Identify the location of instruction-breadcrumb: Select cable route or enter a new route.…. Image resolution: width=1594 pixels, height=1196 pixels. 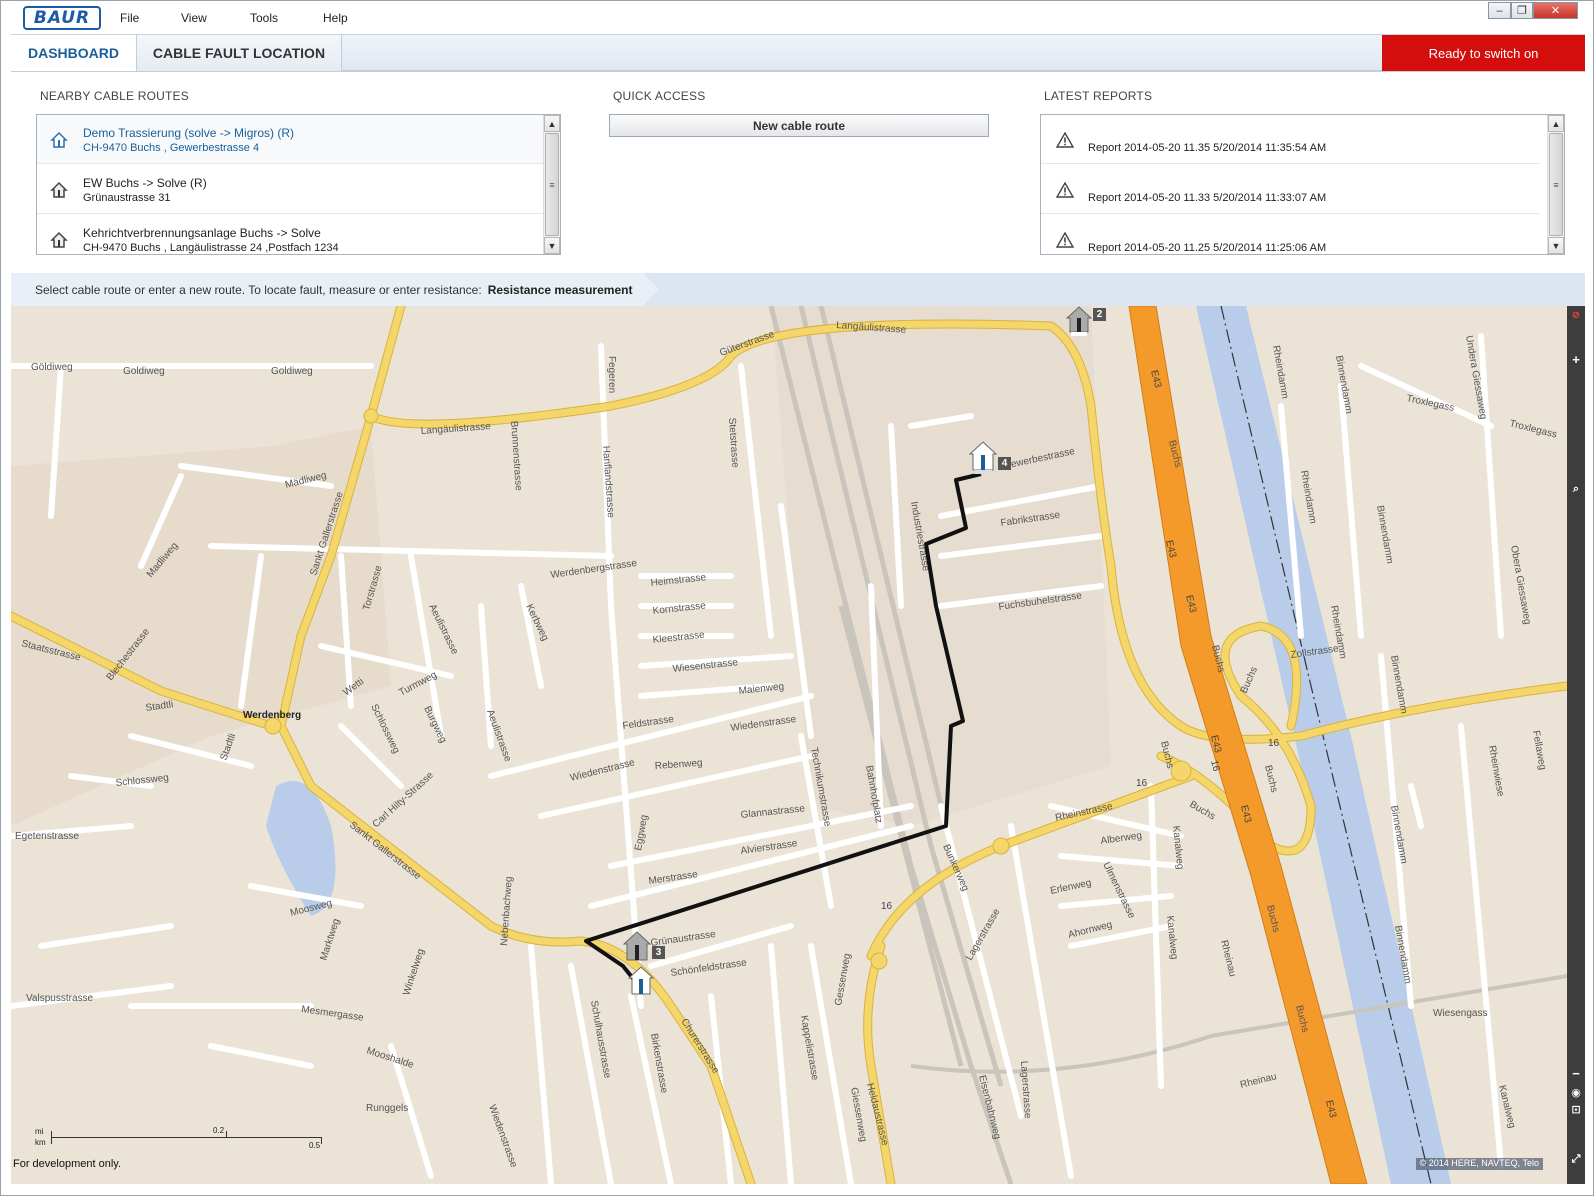
(335, 289).